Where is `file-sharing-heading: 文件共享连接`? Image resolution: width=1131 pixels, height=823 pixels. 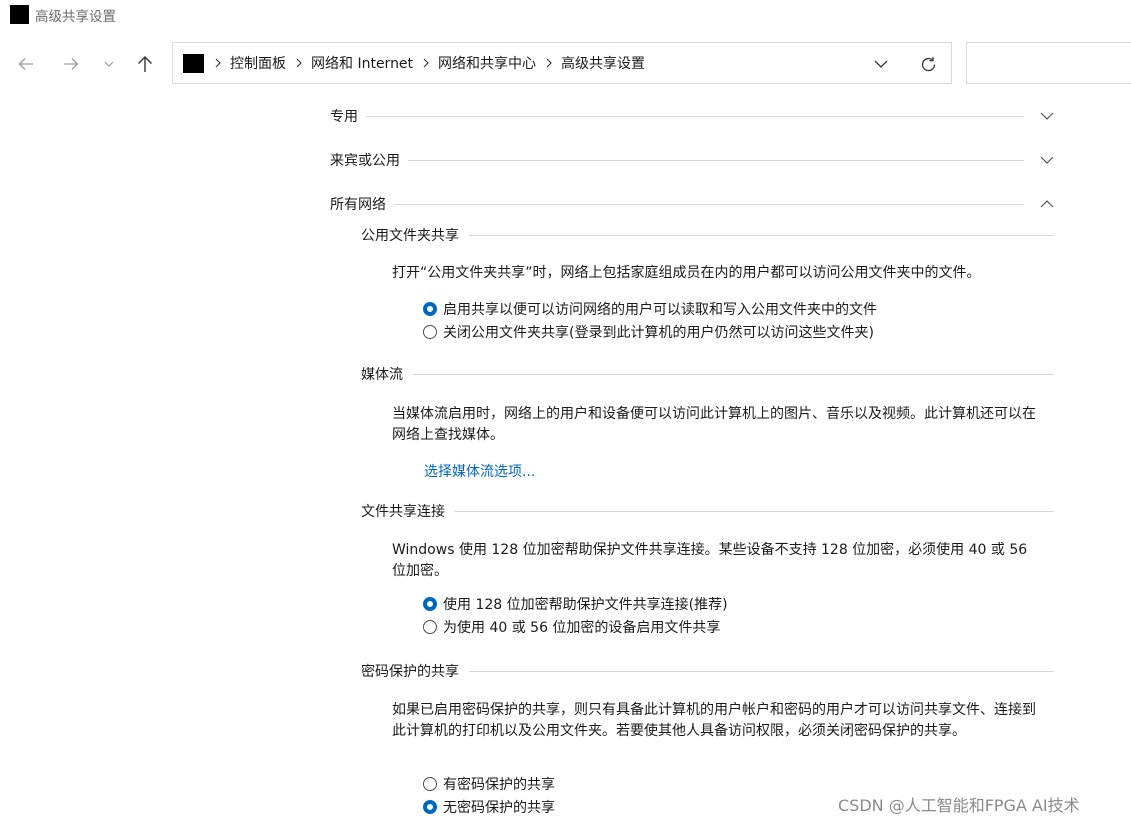 file-sharing-heading: 文件共享连接 is located at coordinates (707, 511).